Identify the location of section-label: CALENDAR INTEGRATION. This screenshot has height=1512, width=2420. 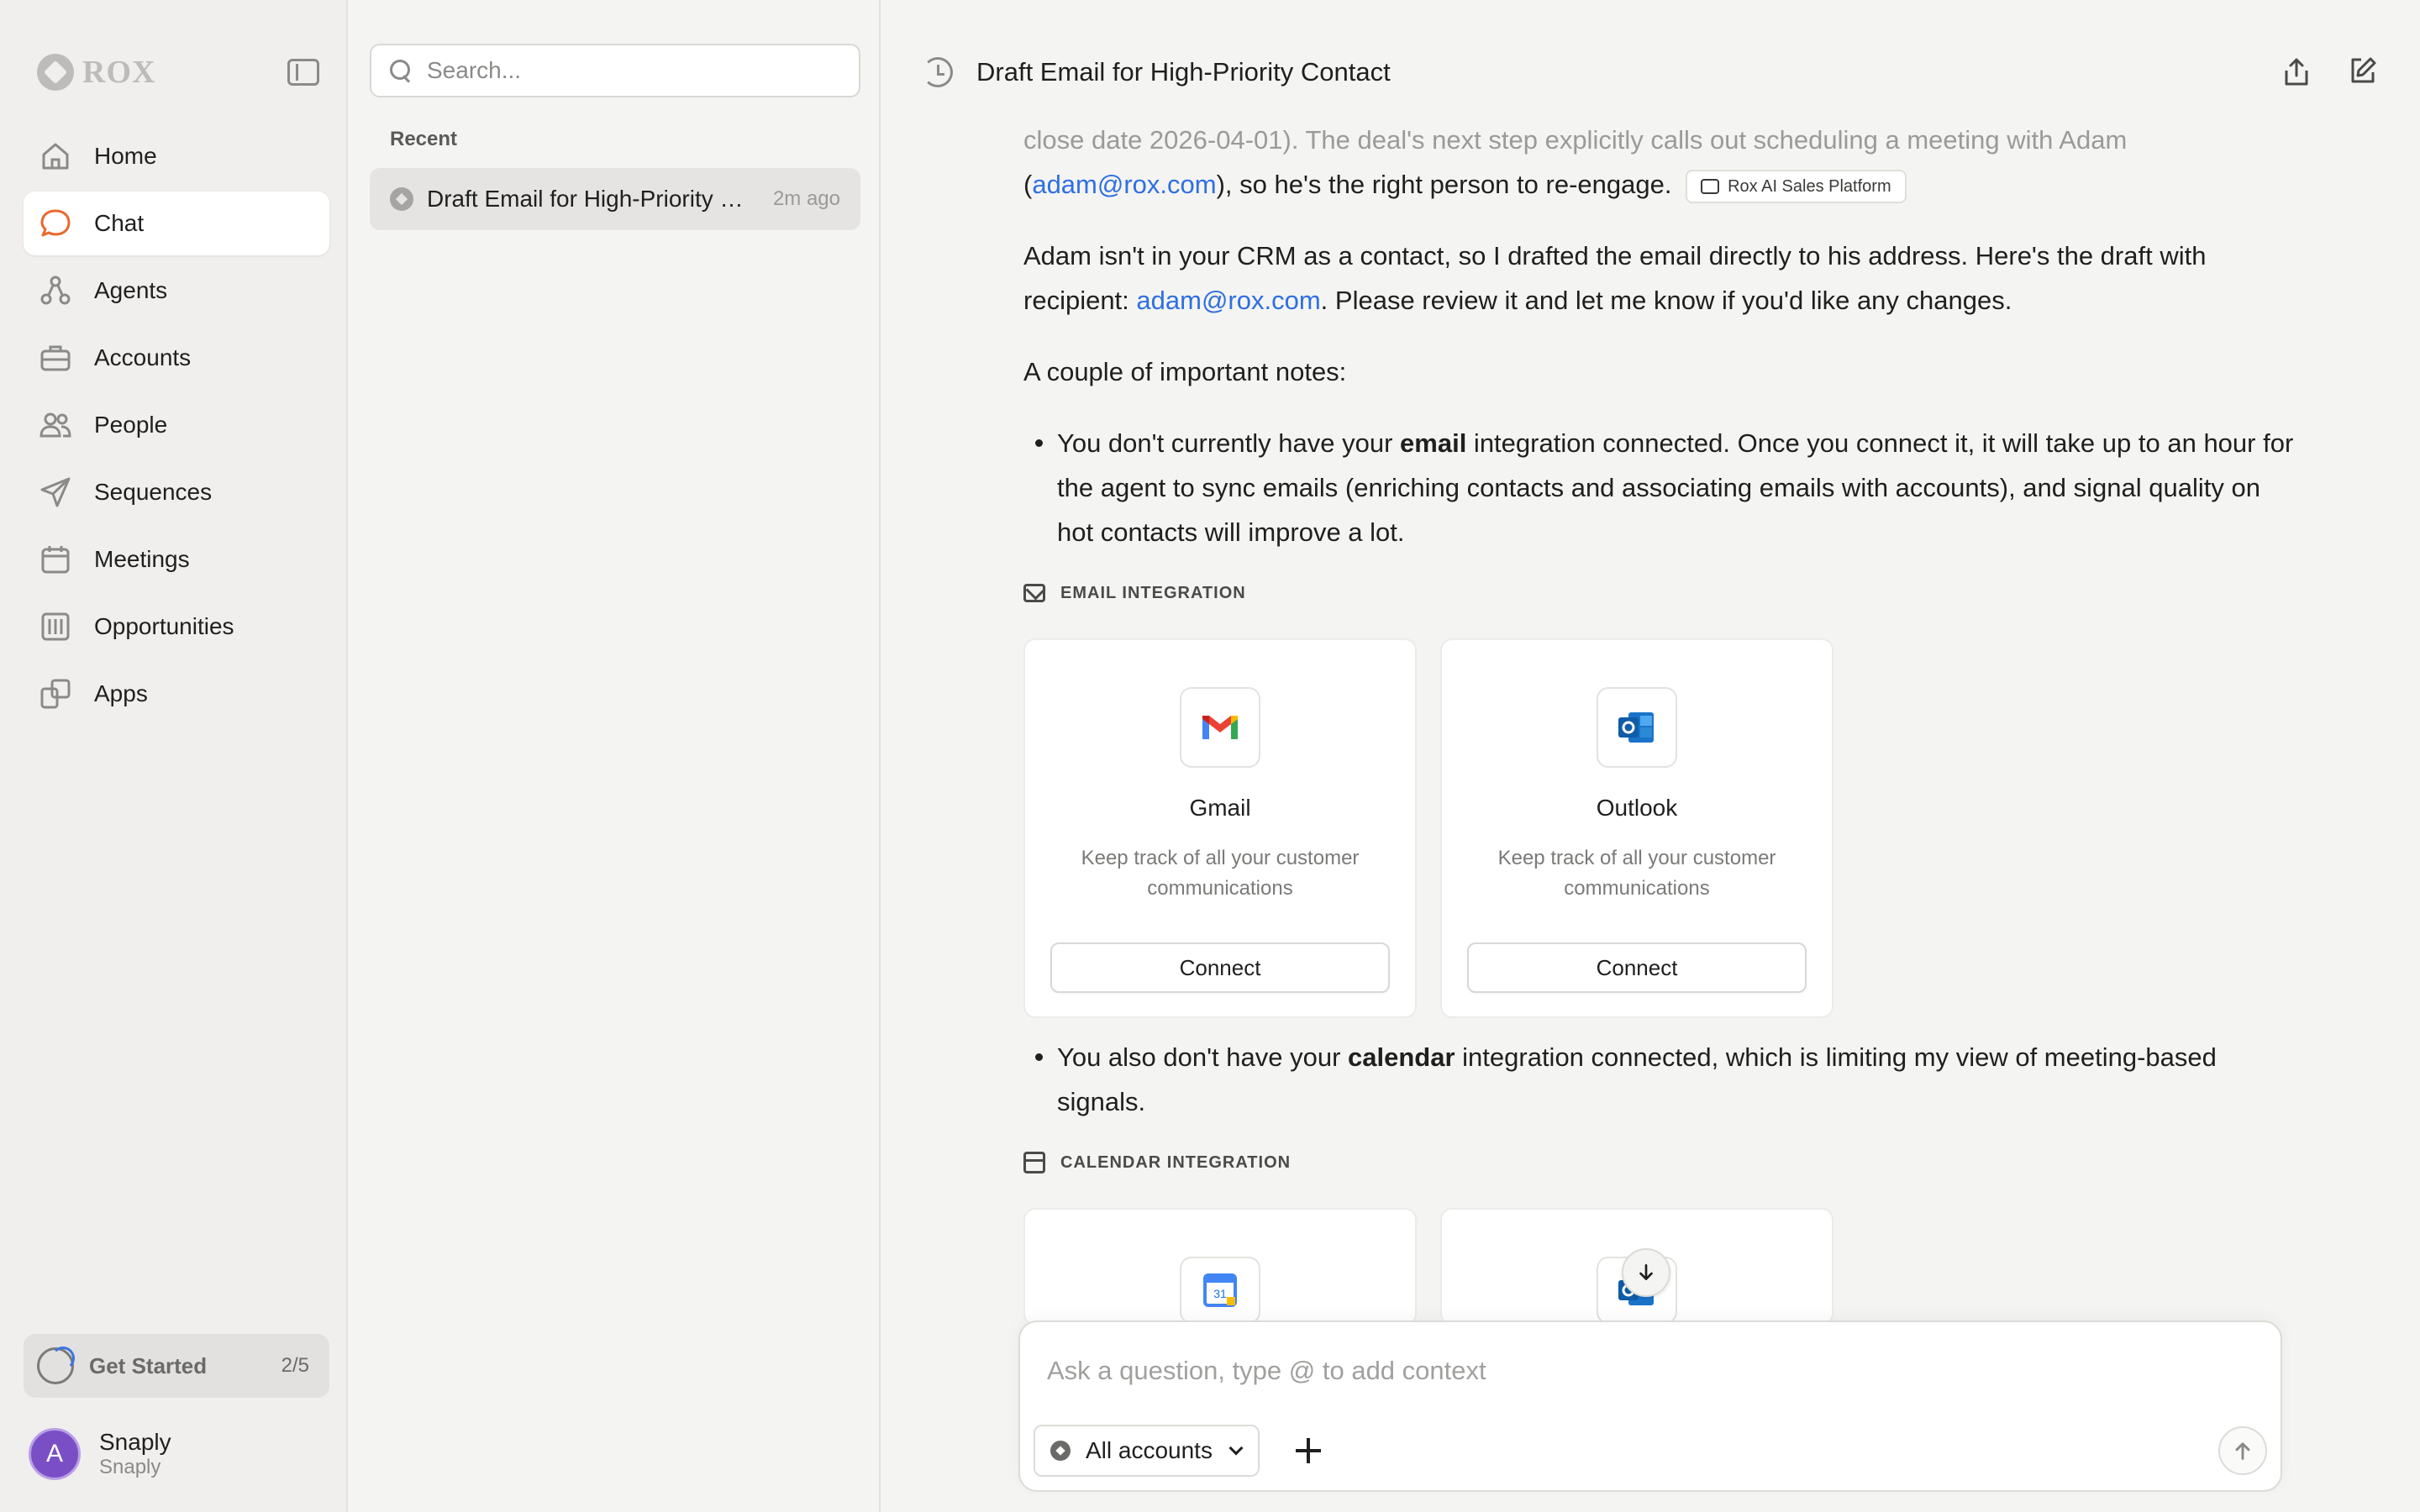
(1176, 1162).